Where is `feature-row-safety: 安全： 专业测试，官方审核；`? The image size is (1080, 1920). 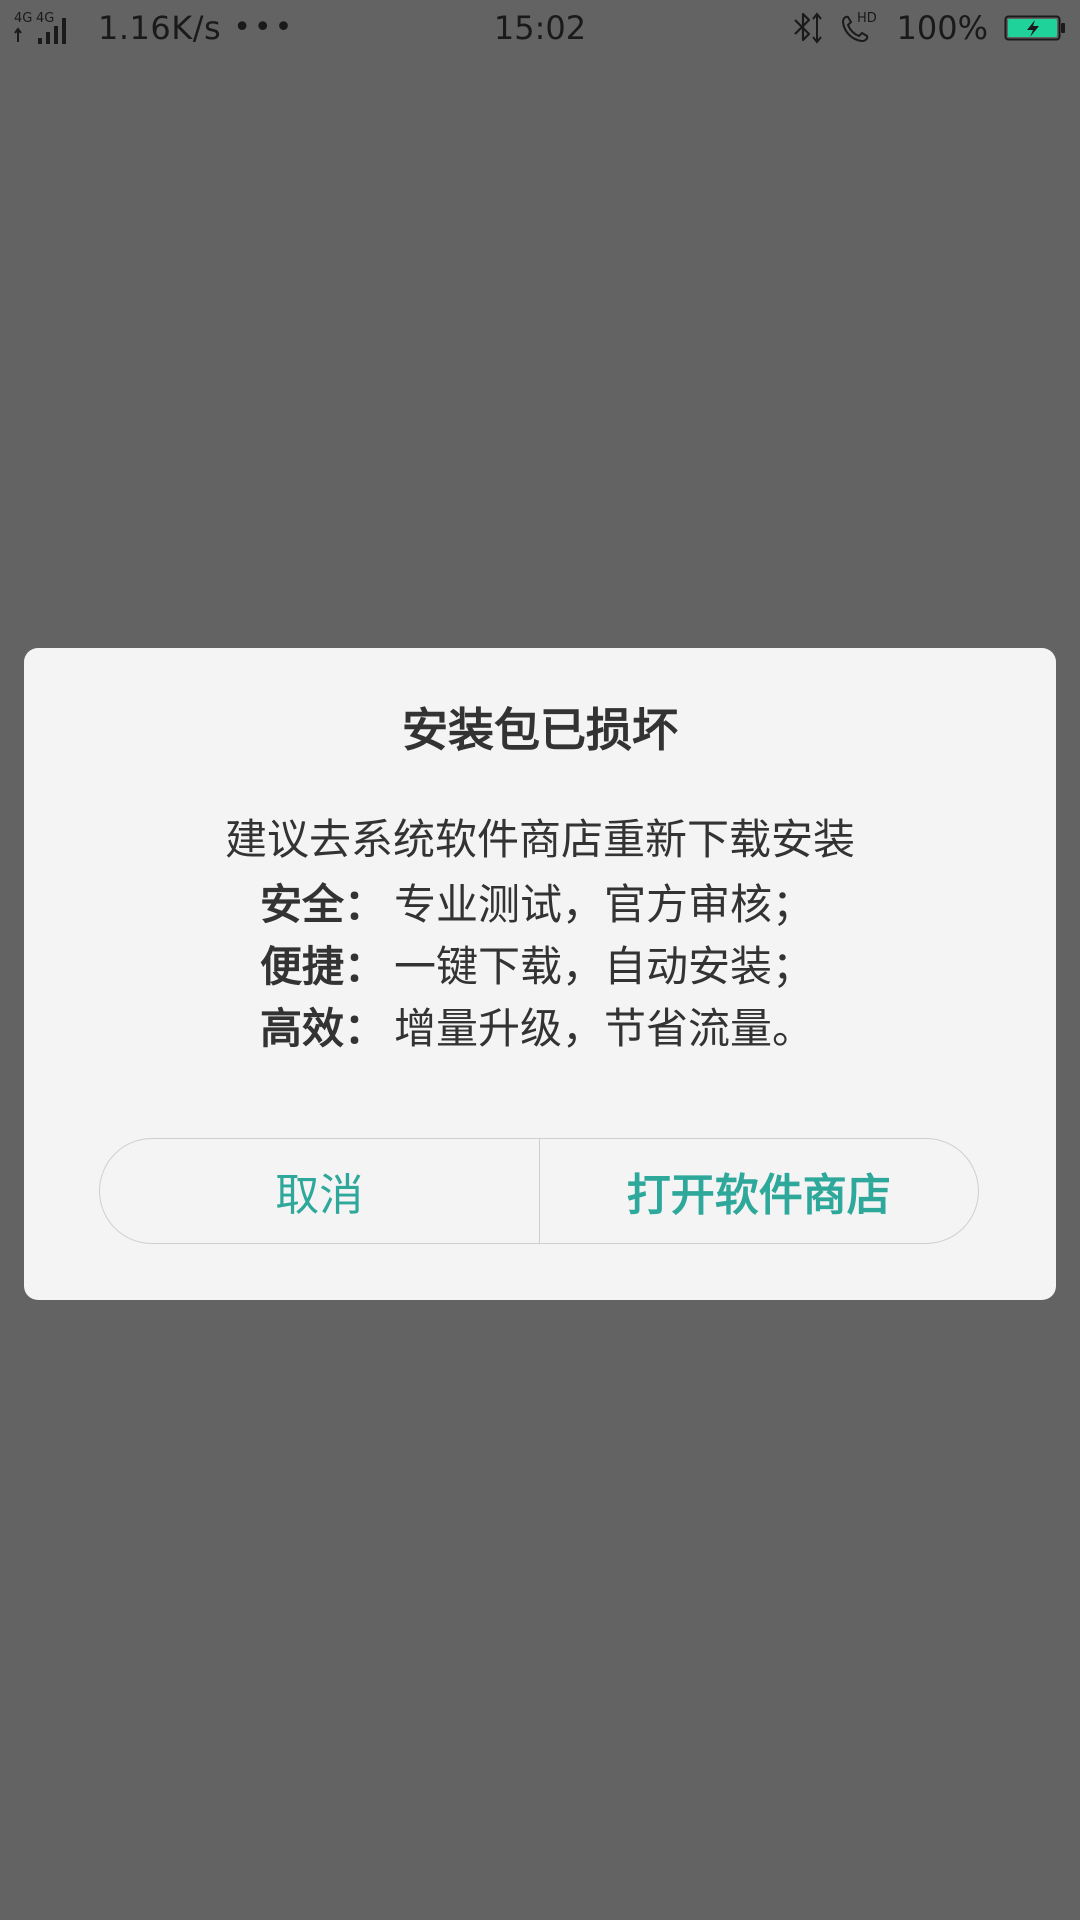 feature-row-safety: 安全： 专业测试，官方审核； is located at coordinates (537, 905).